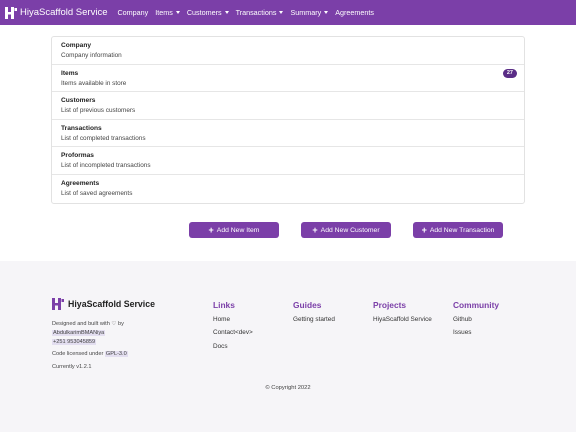 Image resolution: width=576 pixels, height=432 pixels. Describe the element at coordinates (78, 354) in the screenshot. I see `license-text: Code licensed under` at that location.